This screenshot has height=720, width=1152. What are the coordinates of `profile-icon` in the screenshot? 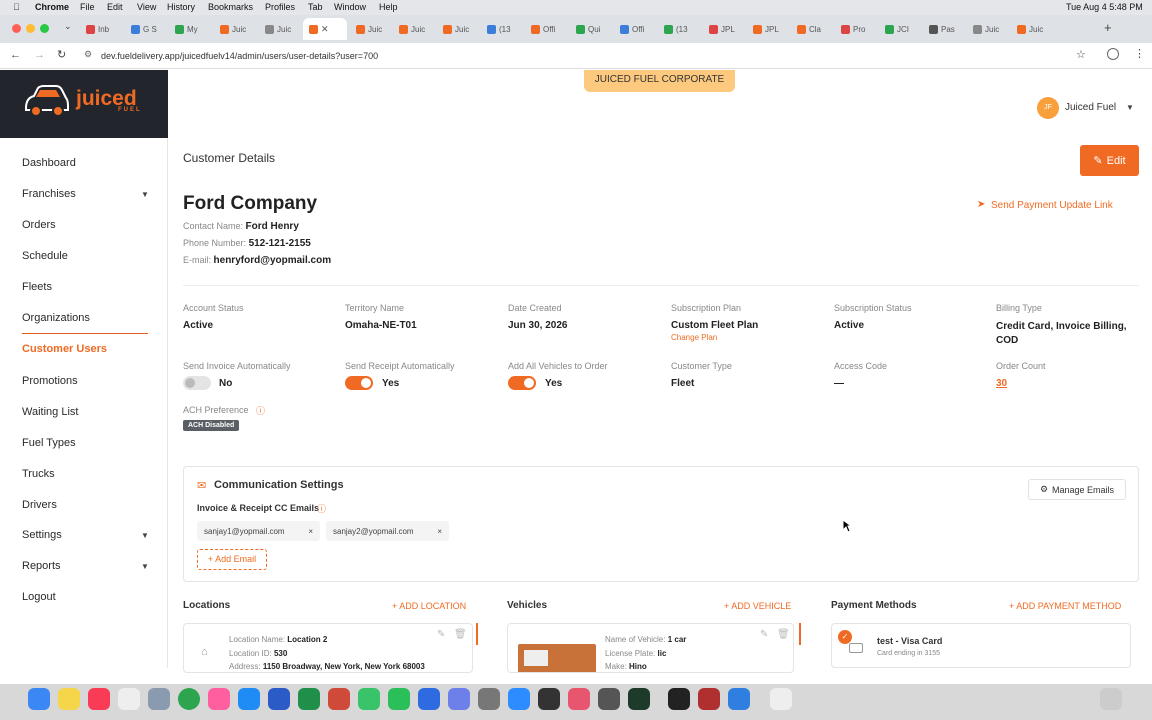 It's located at (1113, 54).